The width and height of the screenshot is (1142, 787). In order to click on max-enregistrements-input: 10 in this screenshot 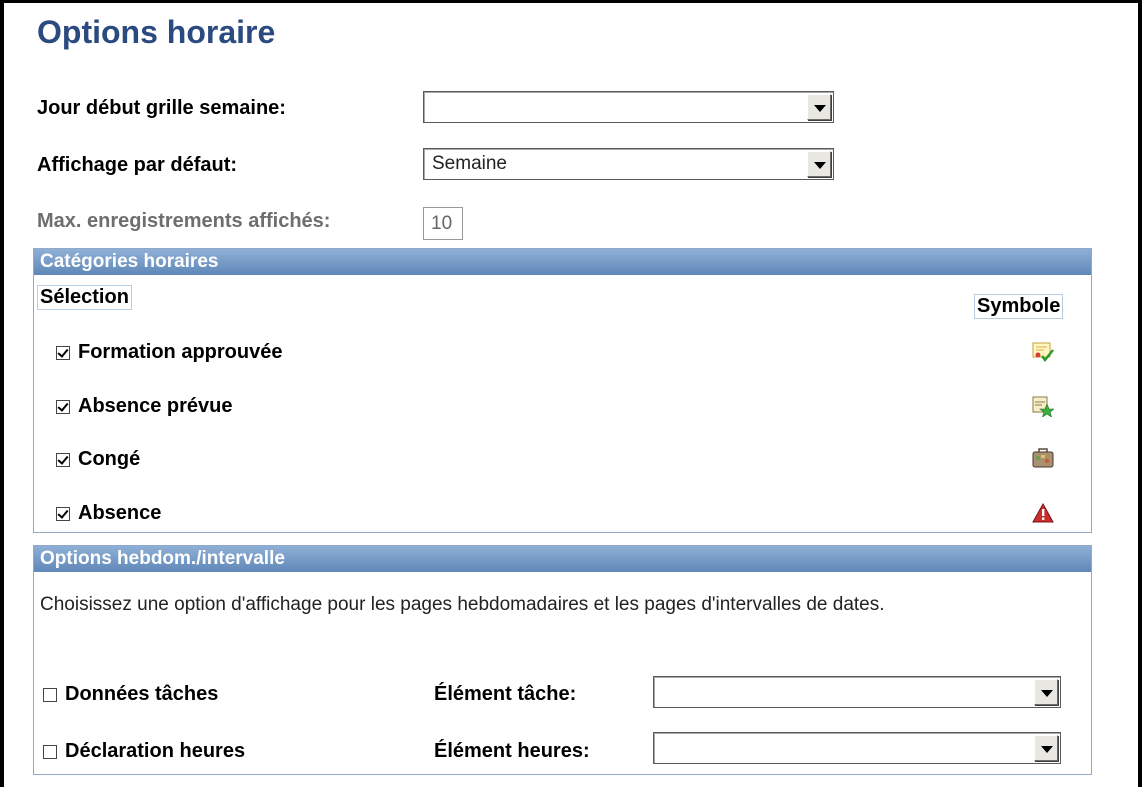, I will do `click(443, 223)`.